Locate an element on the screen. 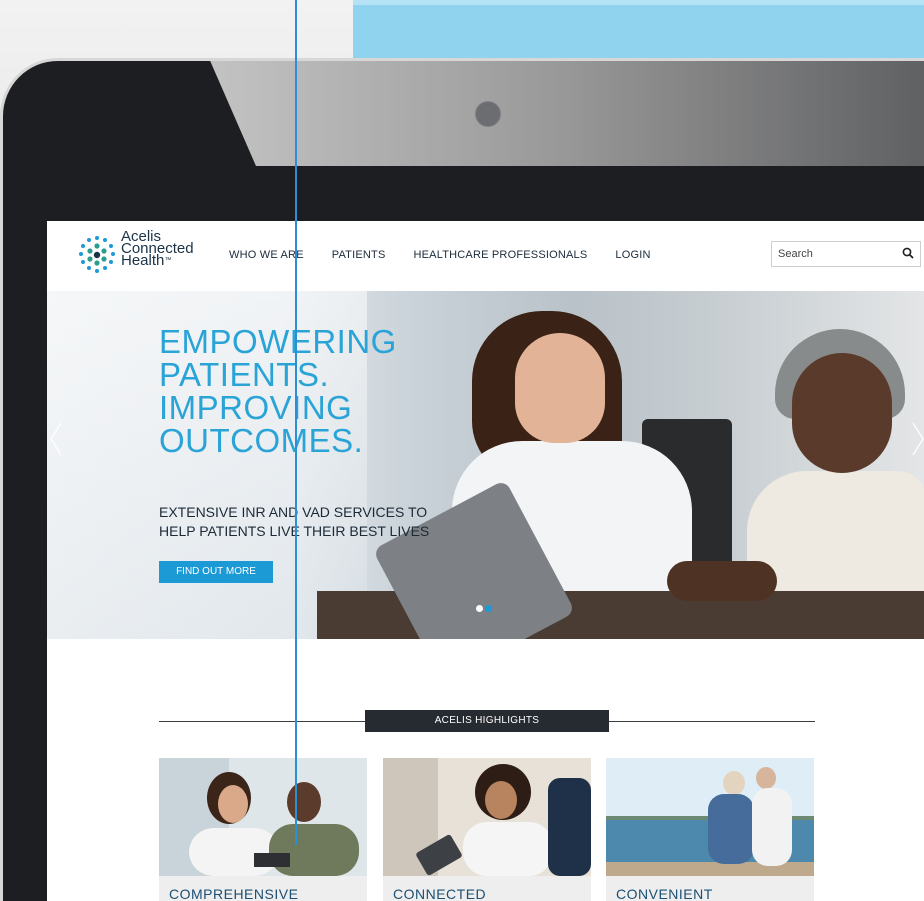 The width and height of the screenshot is (924, 901). highlight-card: COMPREHENSIVE is located at coordinates (263, 829).